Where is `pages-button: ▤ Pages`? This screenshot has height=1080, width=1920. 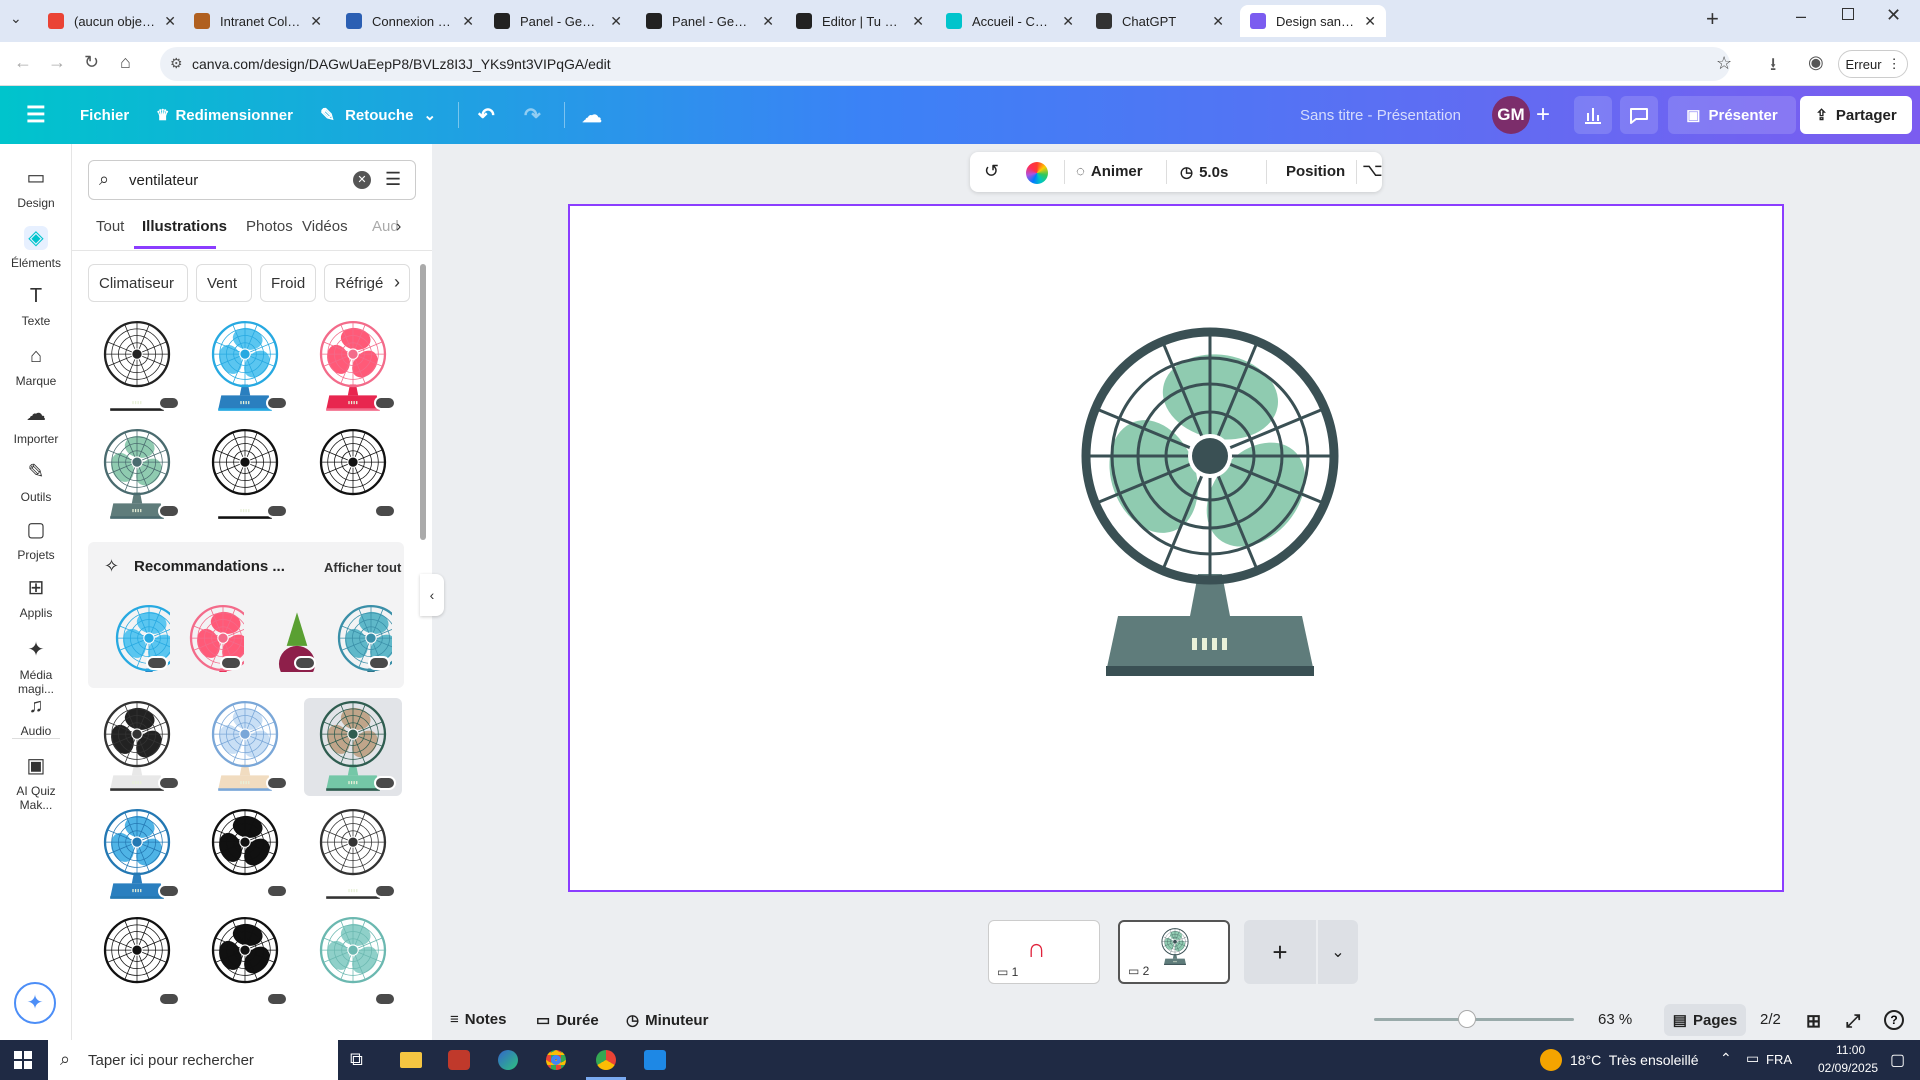
pages-button: ▤ Pages is located at coordinates (1705, 1020).